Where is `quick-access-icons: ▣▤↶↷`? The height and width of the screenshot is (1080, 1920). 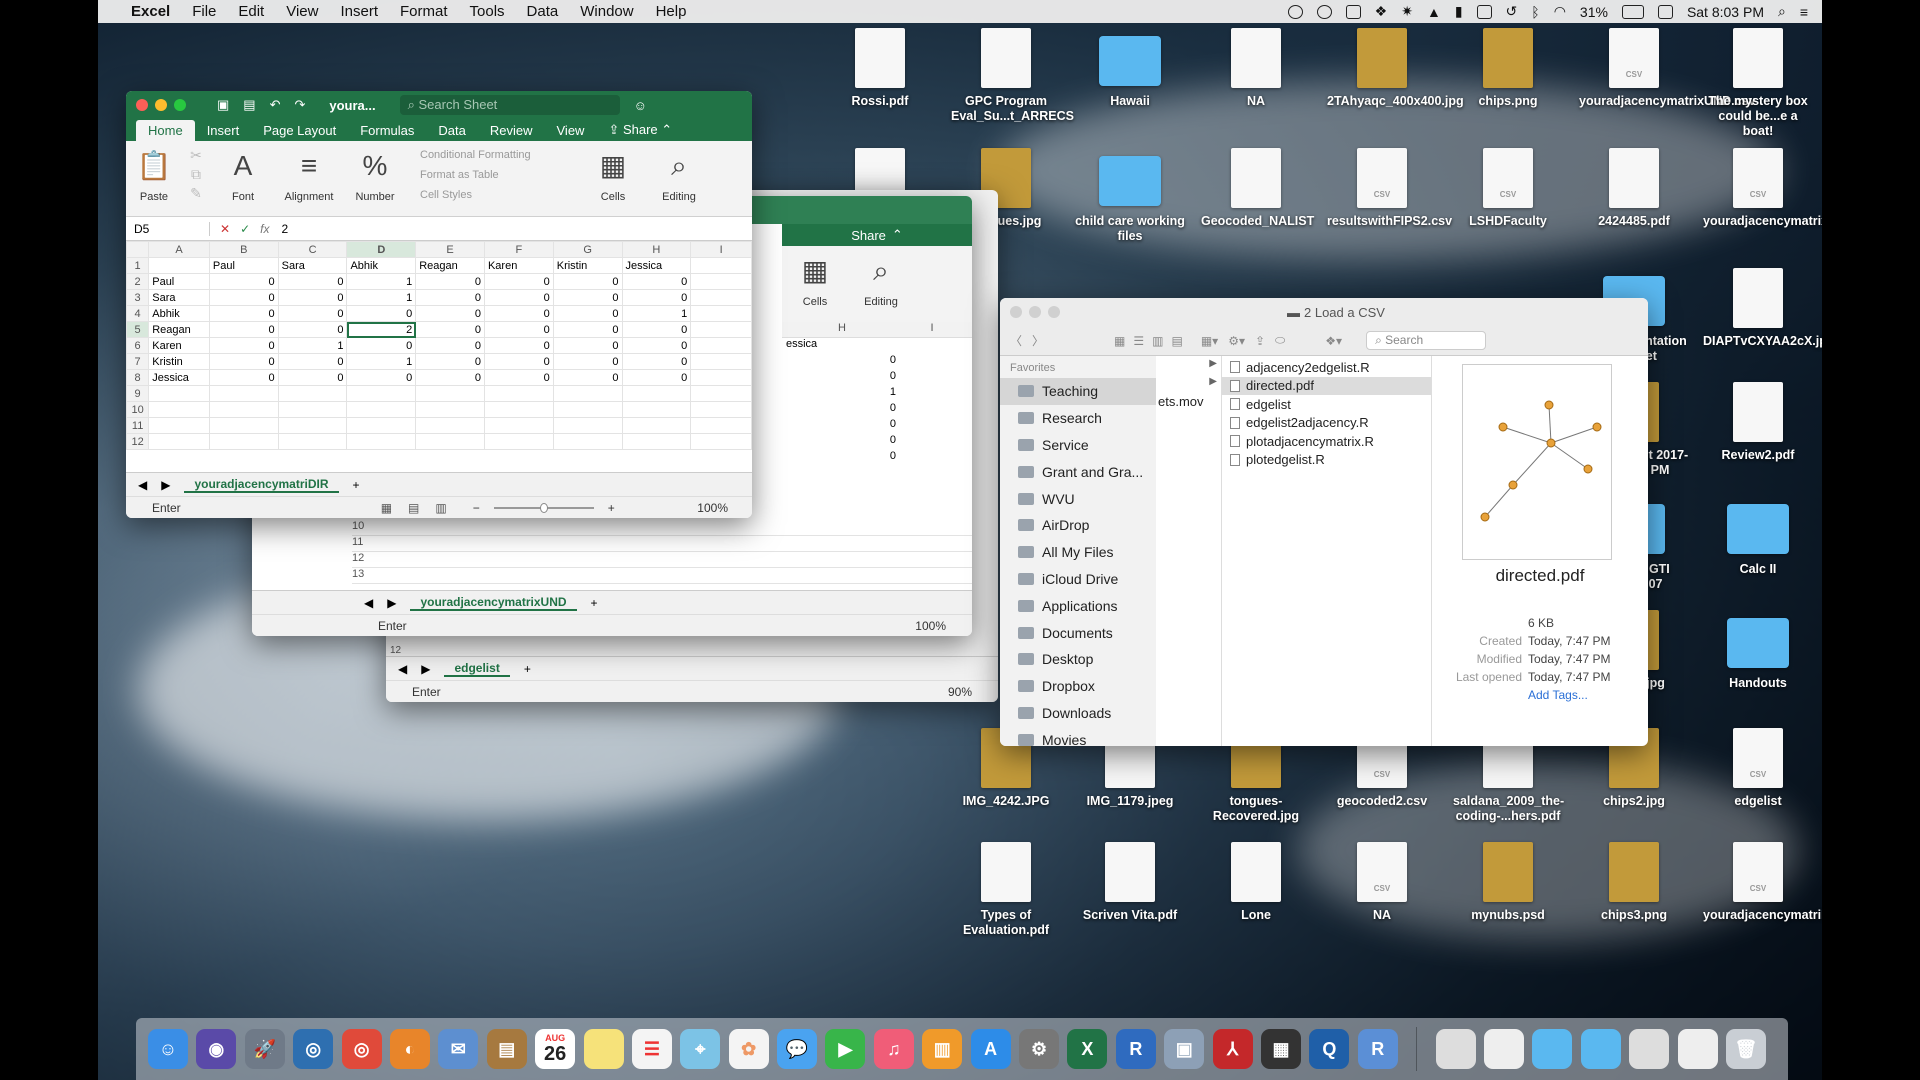 quick-access-icons: ▣▤↶↷ is located at coordinates (268, 105).